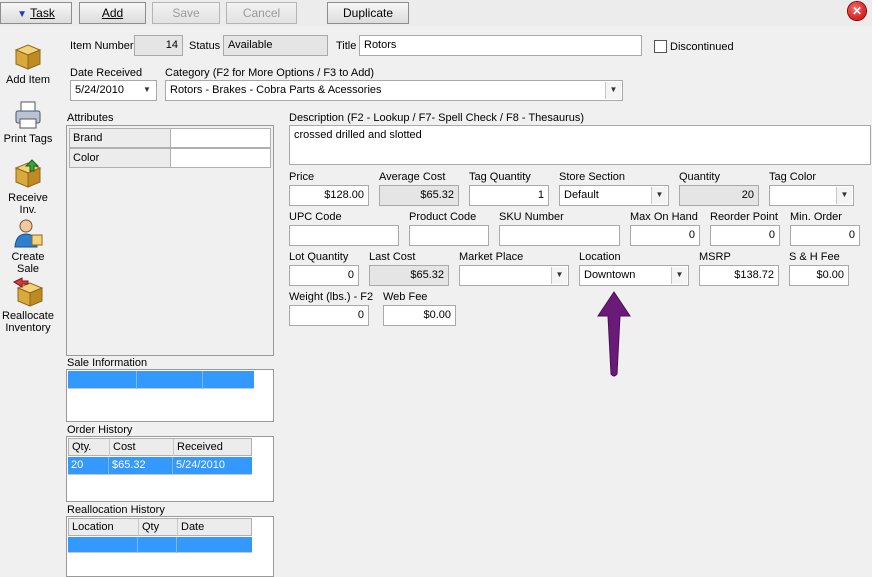 This screenshot has width=872, height=577. What do you see at coordinates (36, 13) in the screenshot?
I see `task-menu-button: ▼ Task` at bounding box center [36, 13].